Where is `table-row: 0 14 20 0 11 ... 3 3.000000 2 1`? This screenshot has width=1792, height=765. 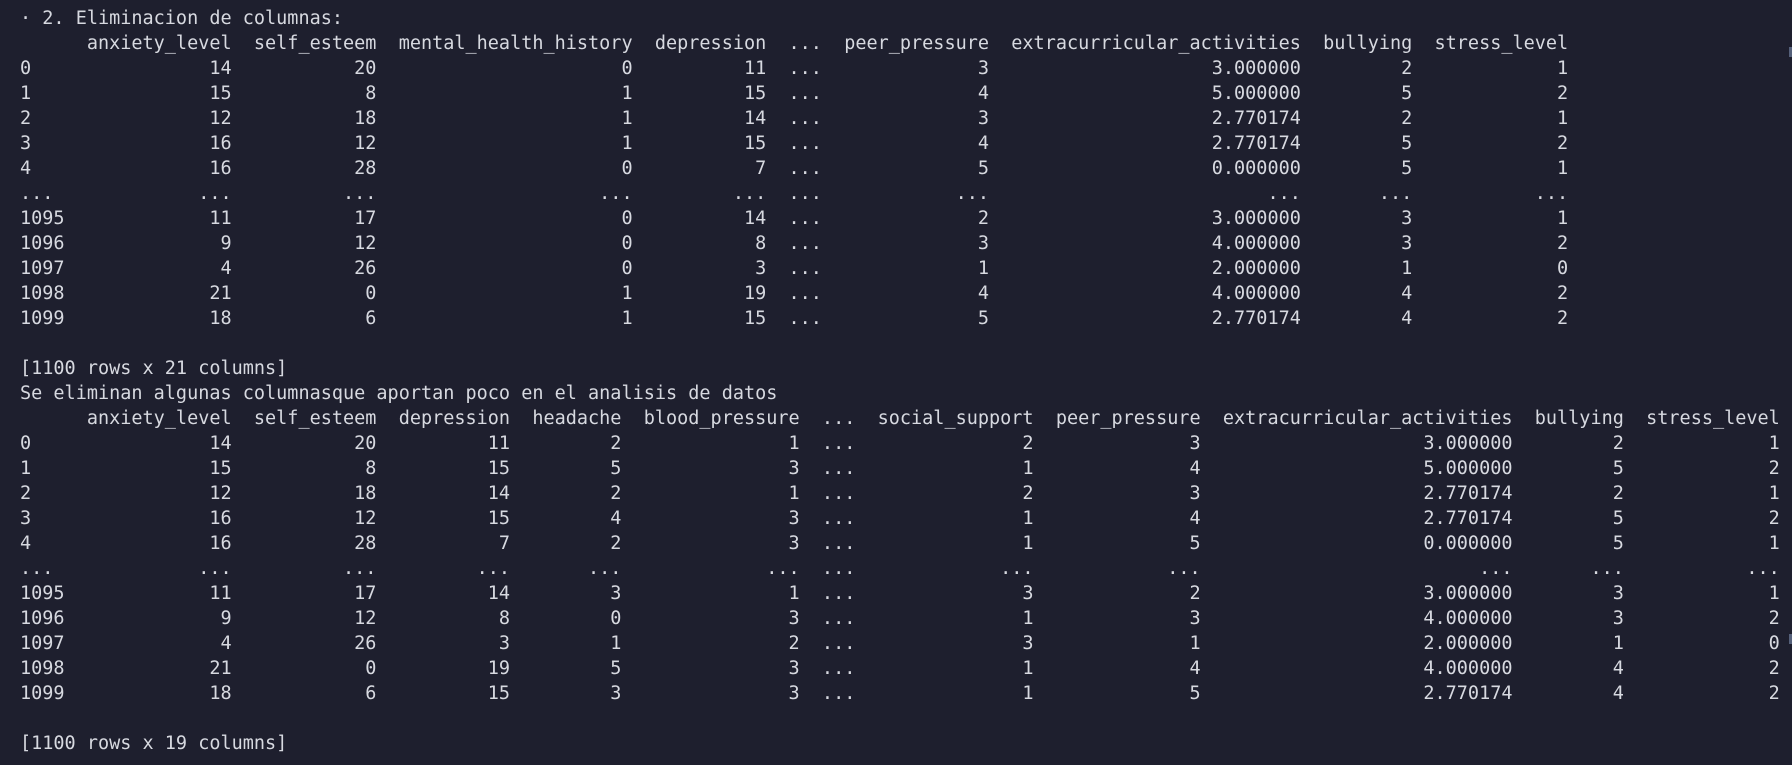
table-row: 0 14 20 0 11 ... 3 3.000000 2 1 is located at coordinates (794, 68).